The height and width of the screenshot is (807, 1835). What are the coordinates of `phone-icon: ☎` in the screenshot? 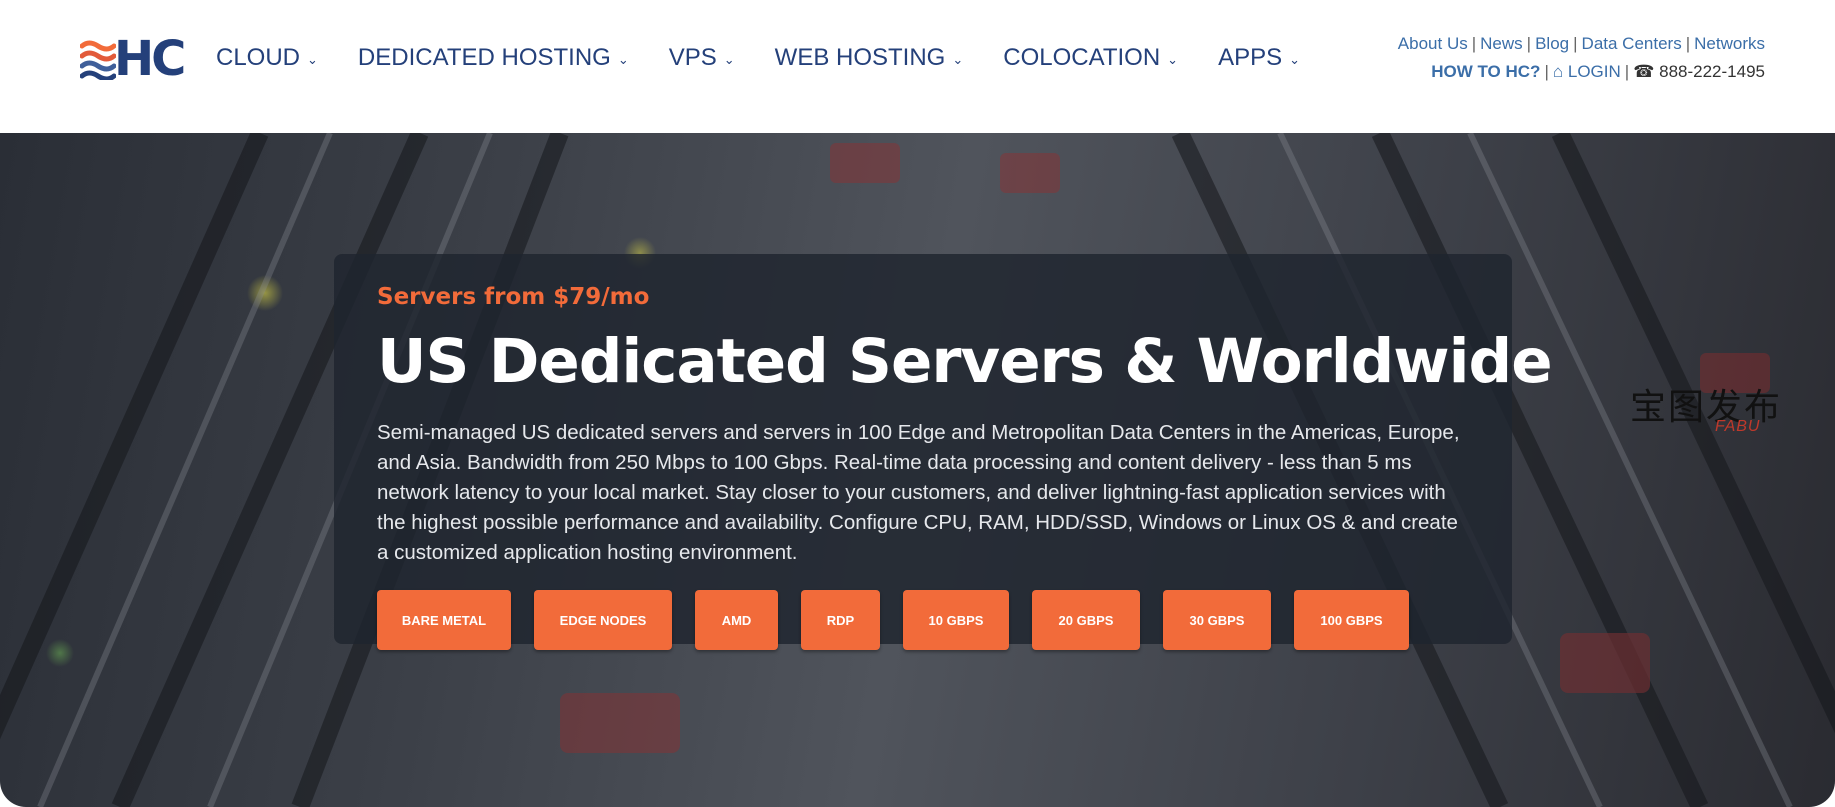 It's located at (1644, 71).